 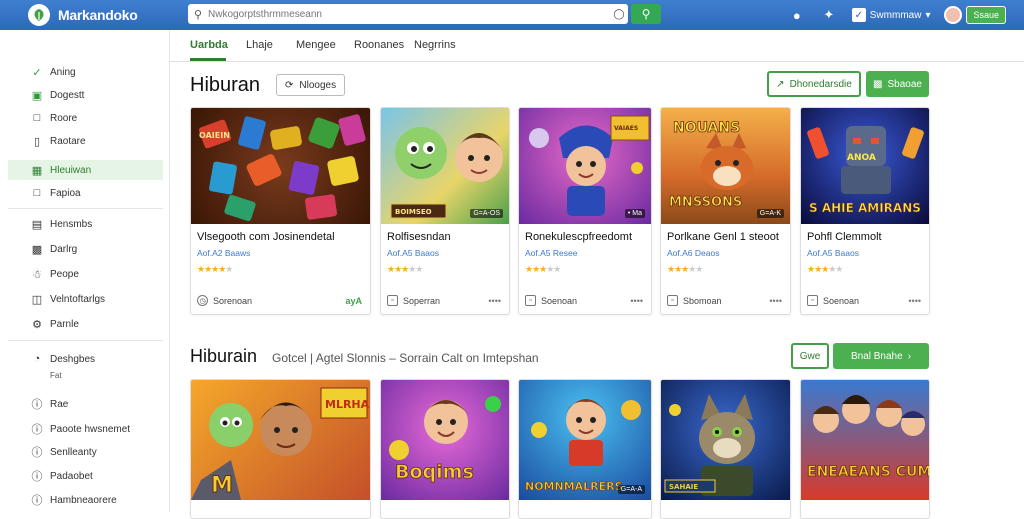 What do you see at coordinates (37, 95) in the screenshot?
I see `green-square-icon: ▣` at bounding box center [37, 95].